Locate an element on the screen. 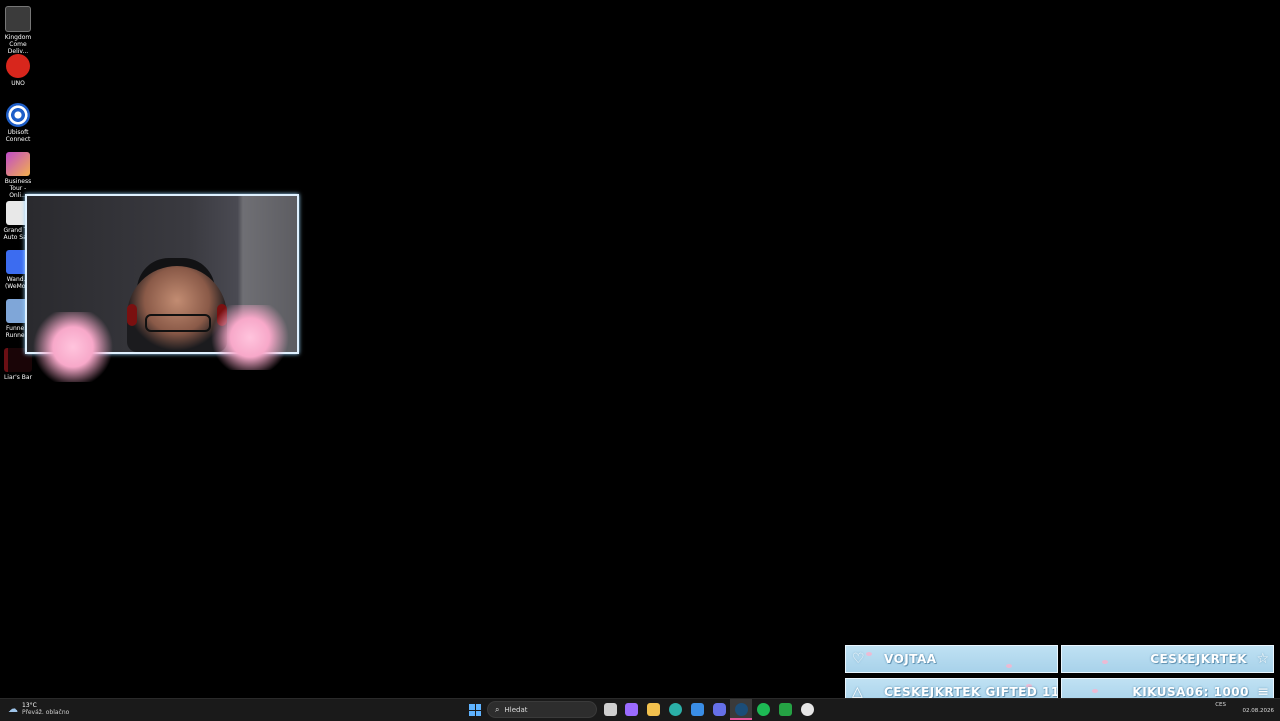 This screenshot has width=1280, height=721. alert-follow: ♡ VOJTAA is located at coordinates (951, 659).